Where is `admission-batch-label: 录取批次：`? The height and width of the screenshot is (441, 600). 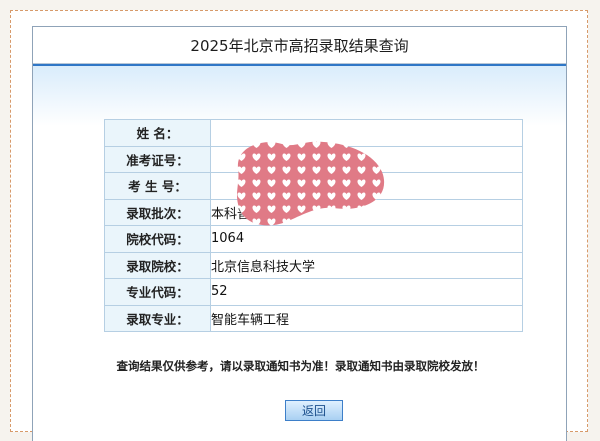
admission-batch-label: 录取批次： is located at coordinates (157, 212).